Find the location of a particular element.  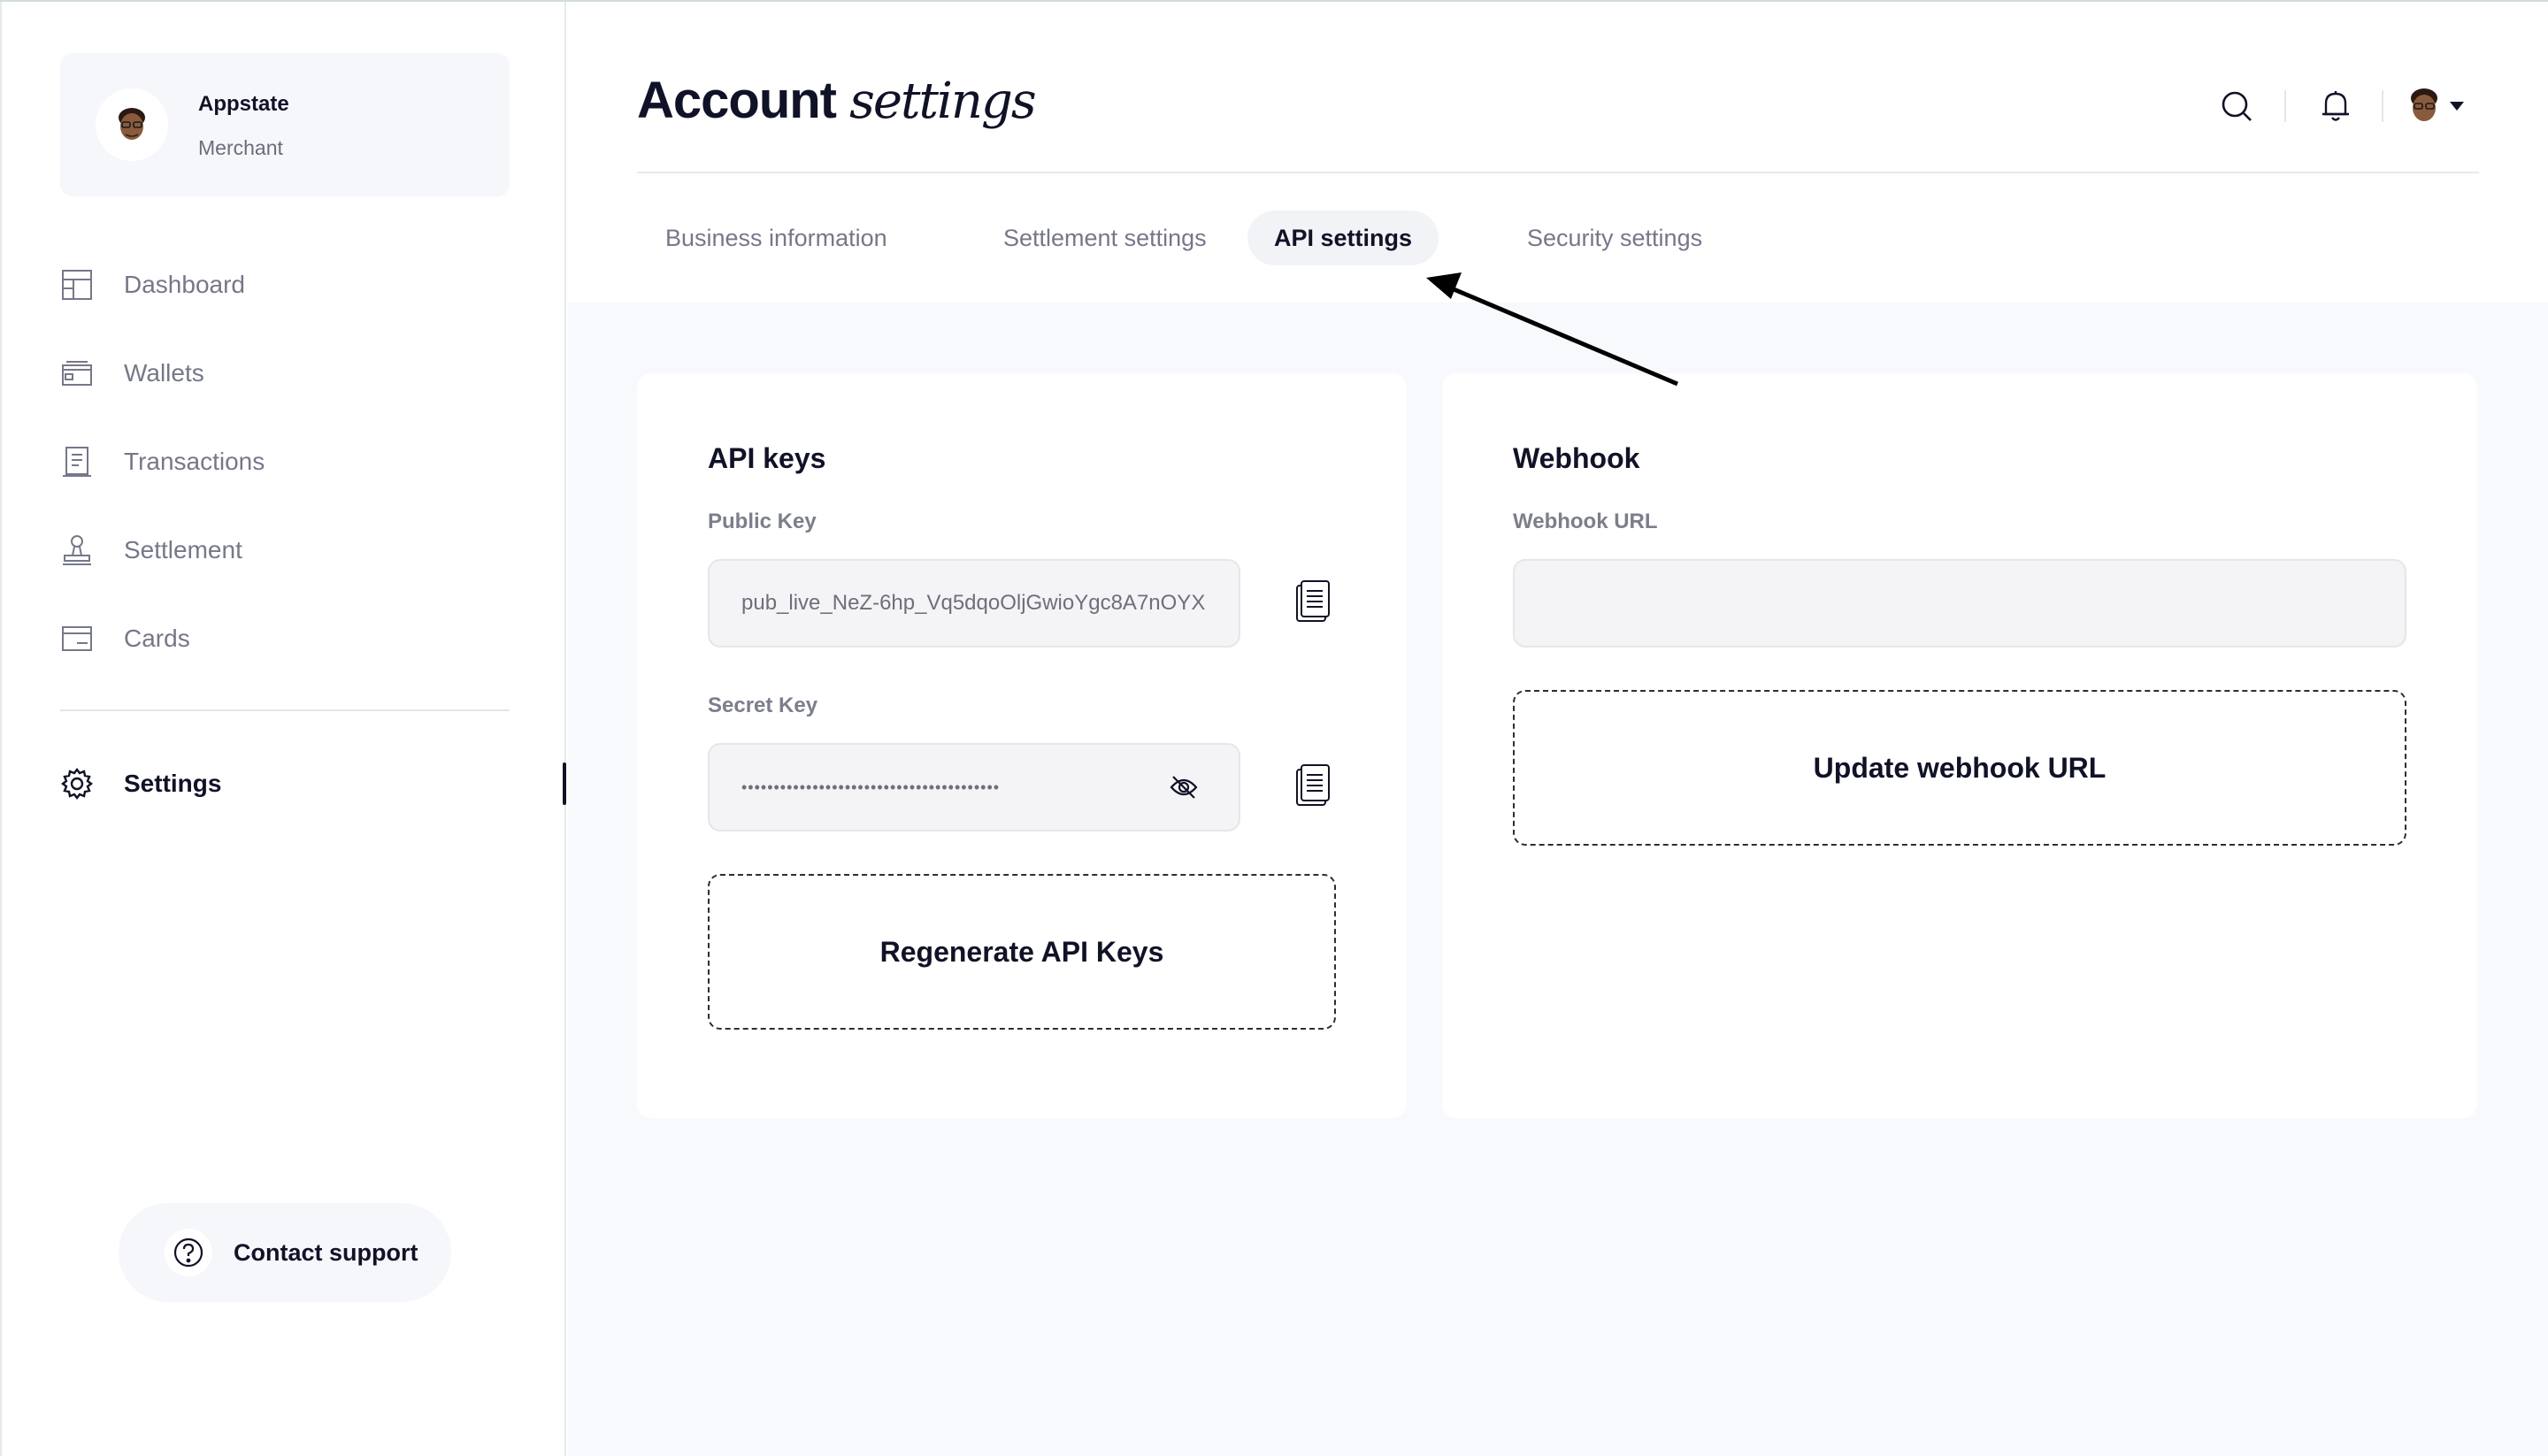

contact-support-button: Contact support is located at coordinates (285, 1252).